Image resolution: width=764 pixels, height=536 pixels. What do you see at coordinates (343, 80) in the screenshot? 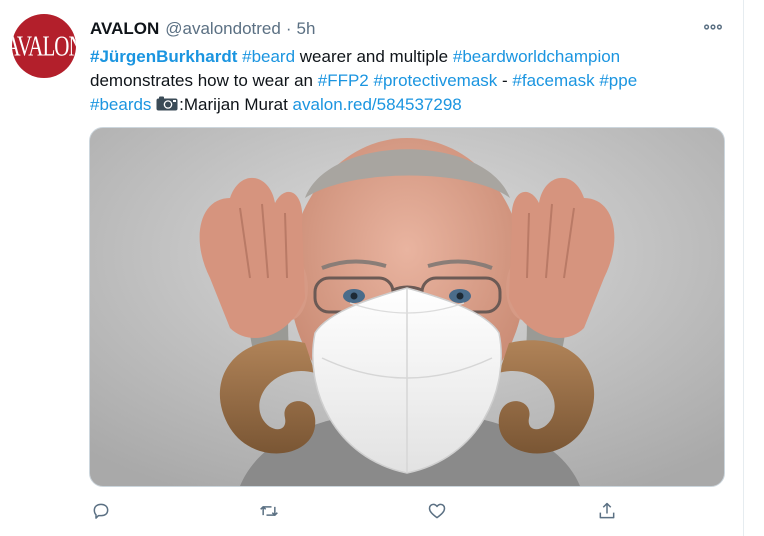
I see `hashtag-ffp2: #FFP2` at bounding box center [343, 80].